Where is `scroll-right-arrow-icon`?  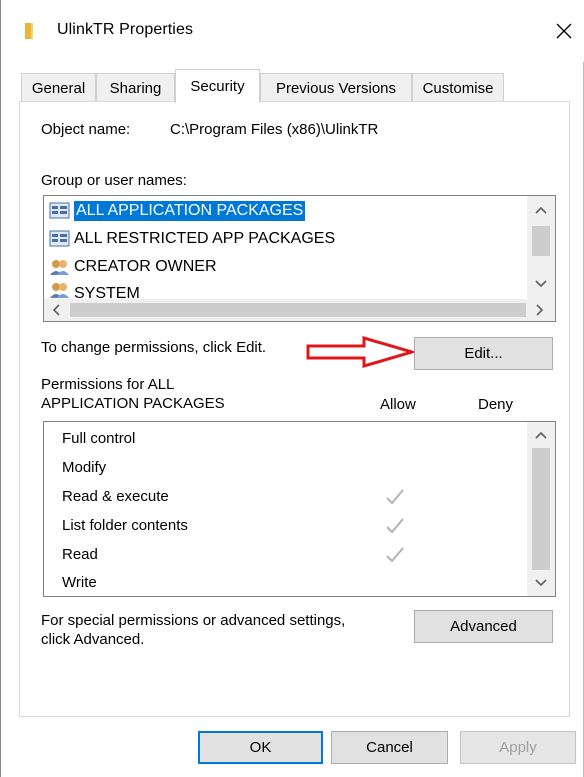
scroll-right-arrow-icon is located at coordinates (540, 310).